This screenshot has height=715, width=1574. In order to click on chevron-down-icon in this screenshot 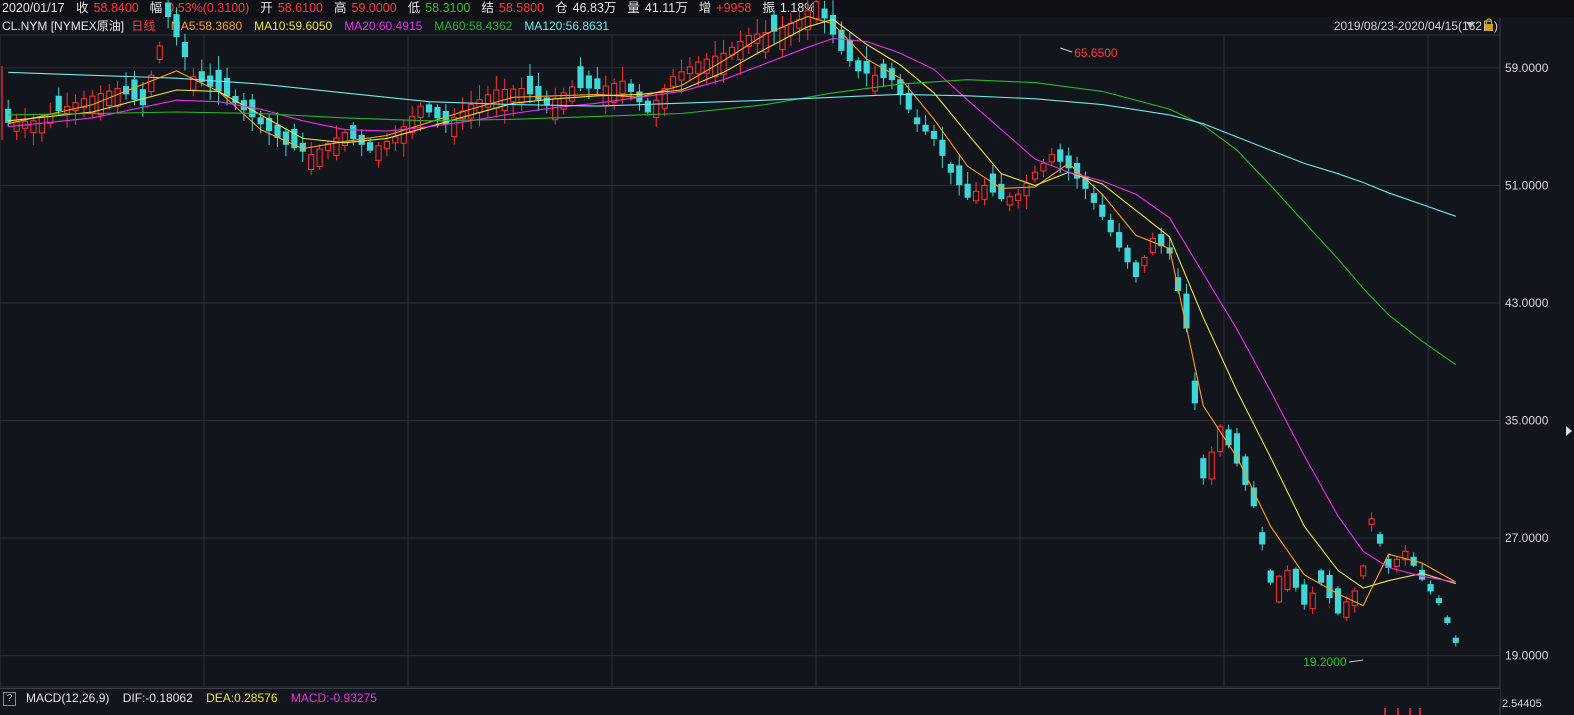, I will do `click(1470, 25)`.